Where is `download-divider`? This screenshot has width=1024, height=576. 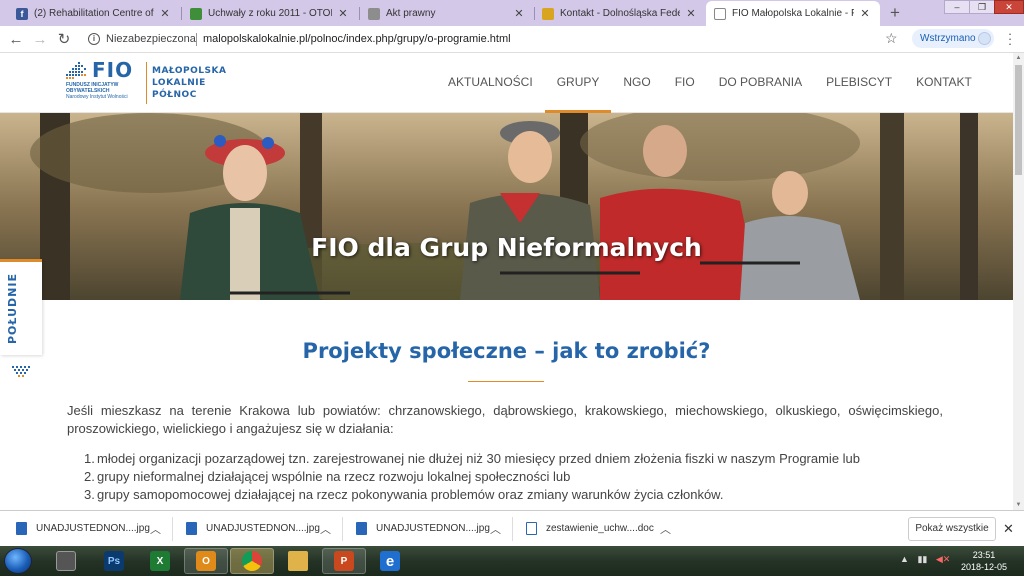 download-divider is located at coordinates (342, 529).